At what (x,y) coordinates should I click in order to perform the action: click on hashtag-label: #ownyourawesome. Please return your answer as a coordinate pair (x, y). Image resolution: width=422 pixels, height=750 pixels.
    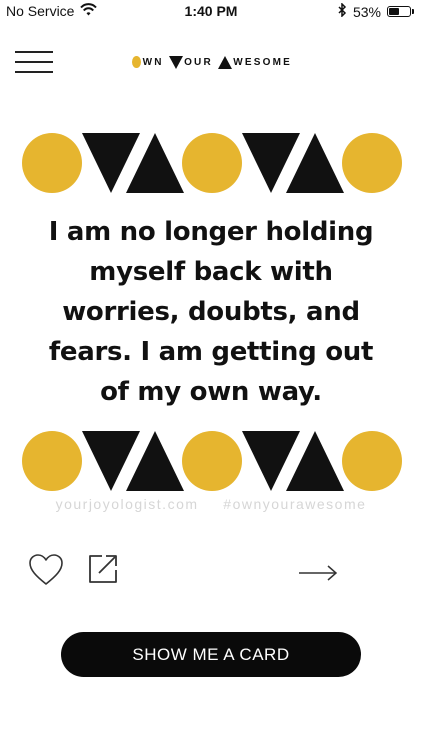
    Looking at the image, I should click on (295, 504).